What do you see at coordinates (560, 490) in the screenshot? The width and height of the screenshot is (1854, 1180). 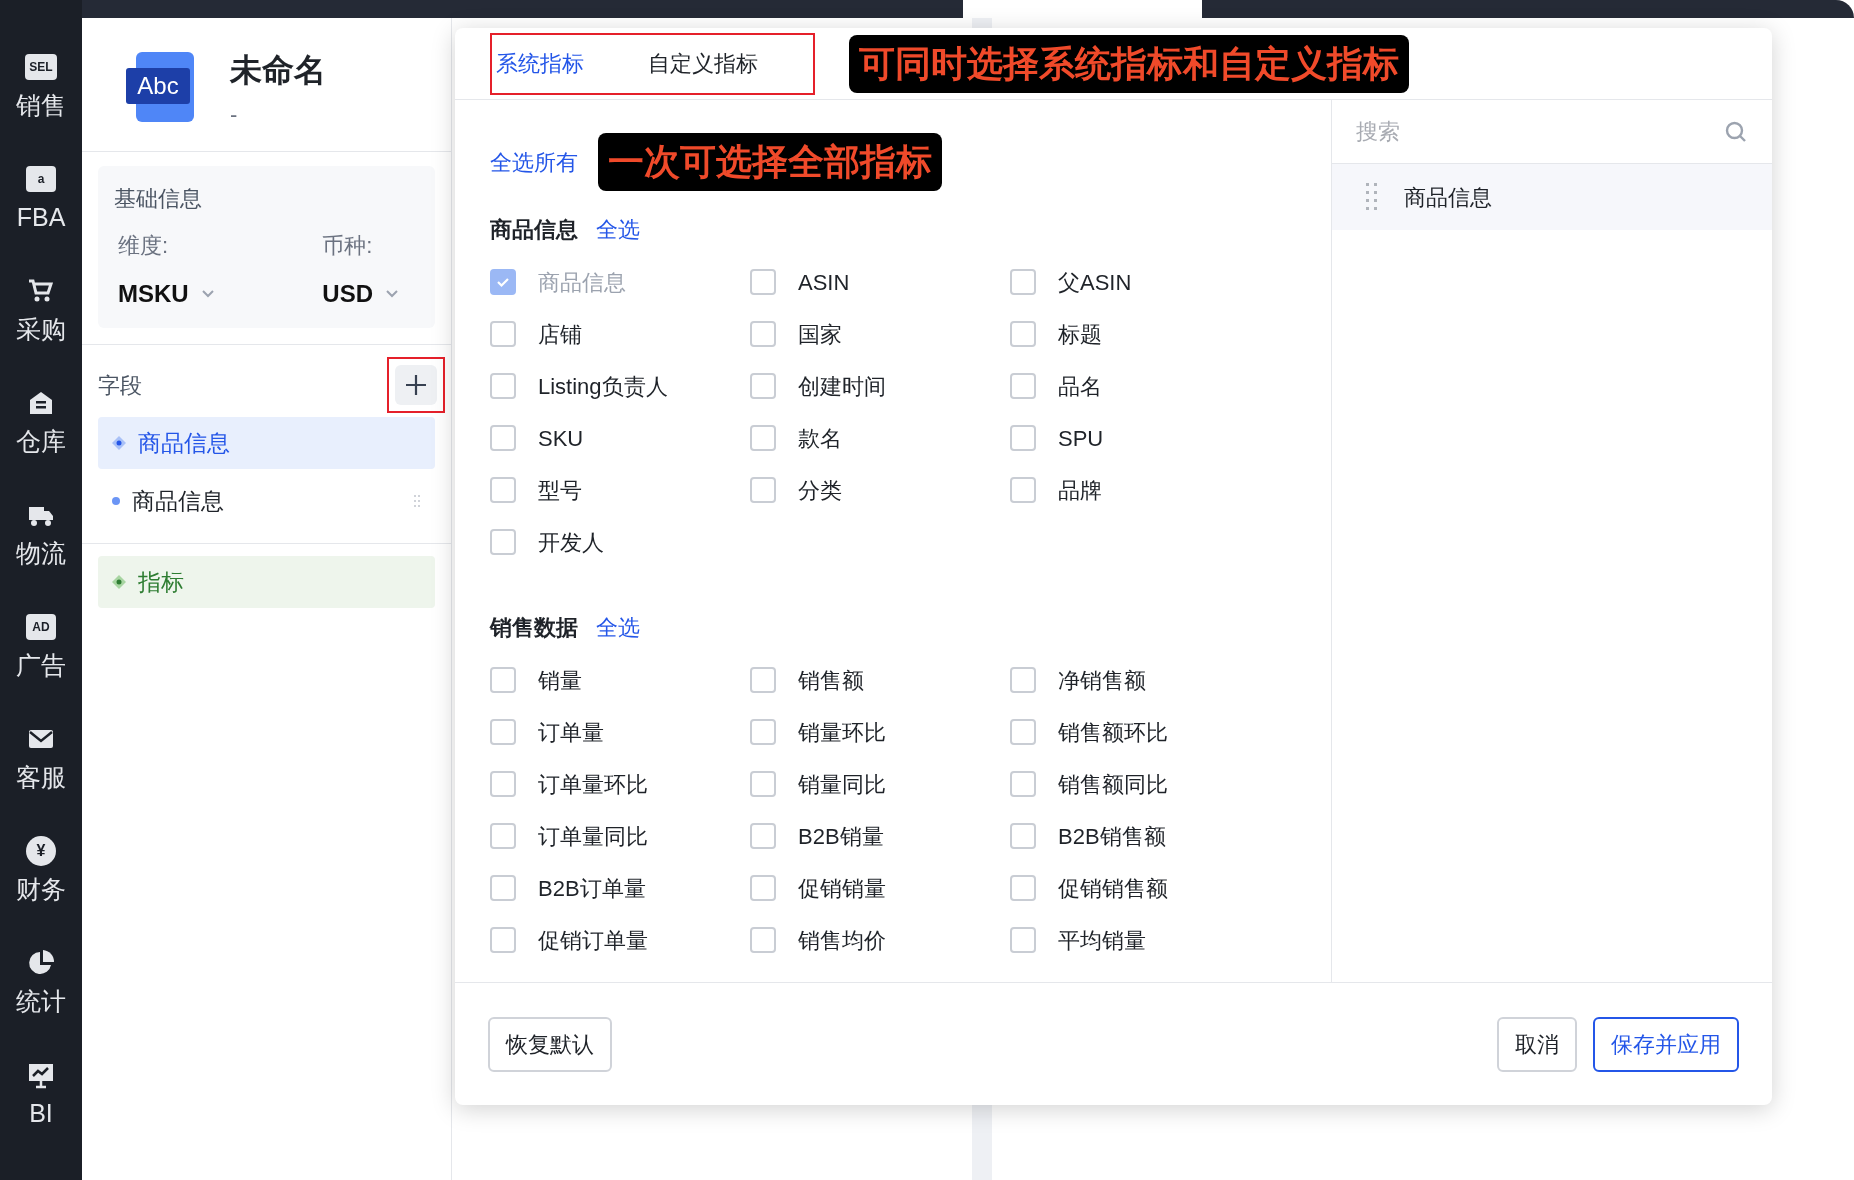 I see `option-label: 型号` at bounding box center [560, 490].